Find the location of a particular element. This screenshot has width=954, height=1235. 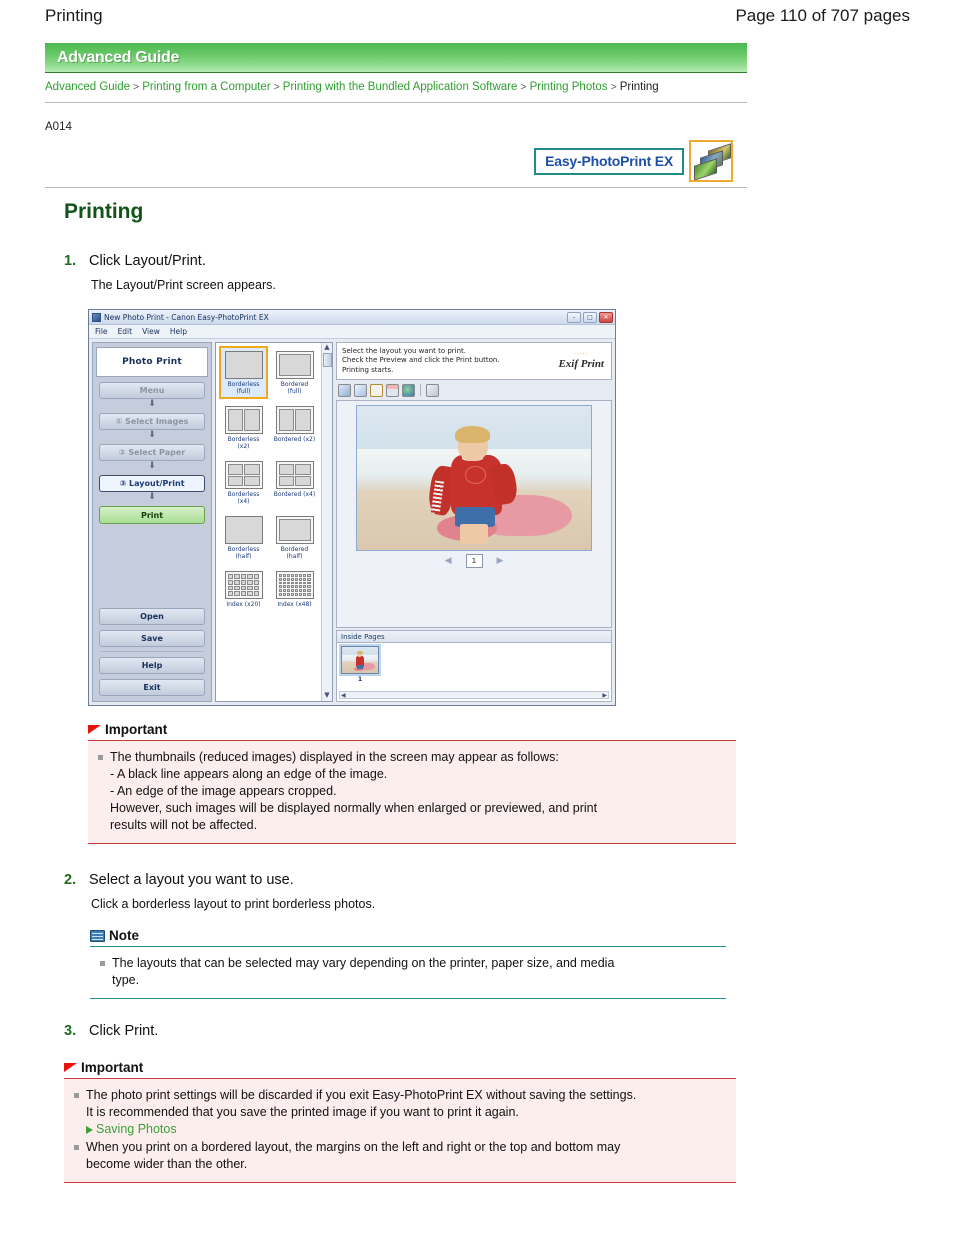

bullet-square-icon is located at coordinates (76, 1147).